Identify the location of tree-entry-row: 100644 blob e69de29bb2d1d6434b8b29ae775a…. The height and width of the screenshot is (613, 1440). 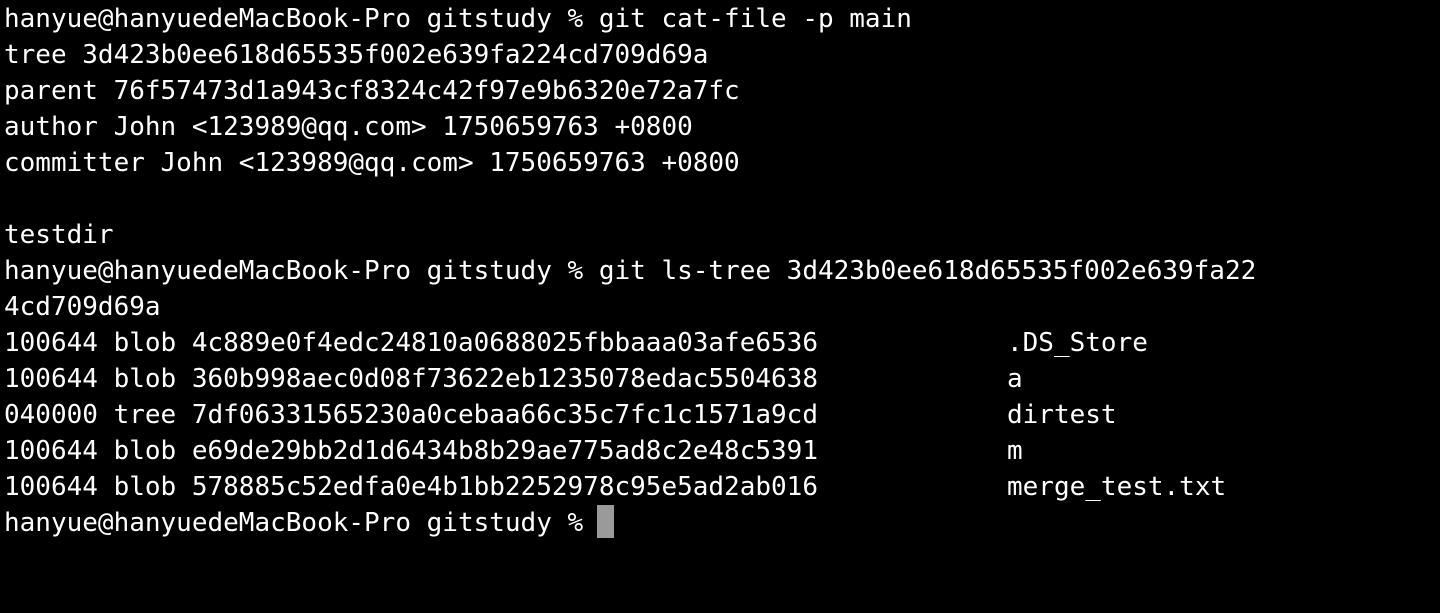
(722, 451).